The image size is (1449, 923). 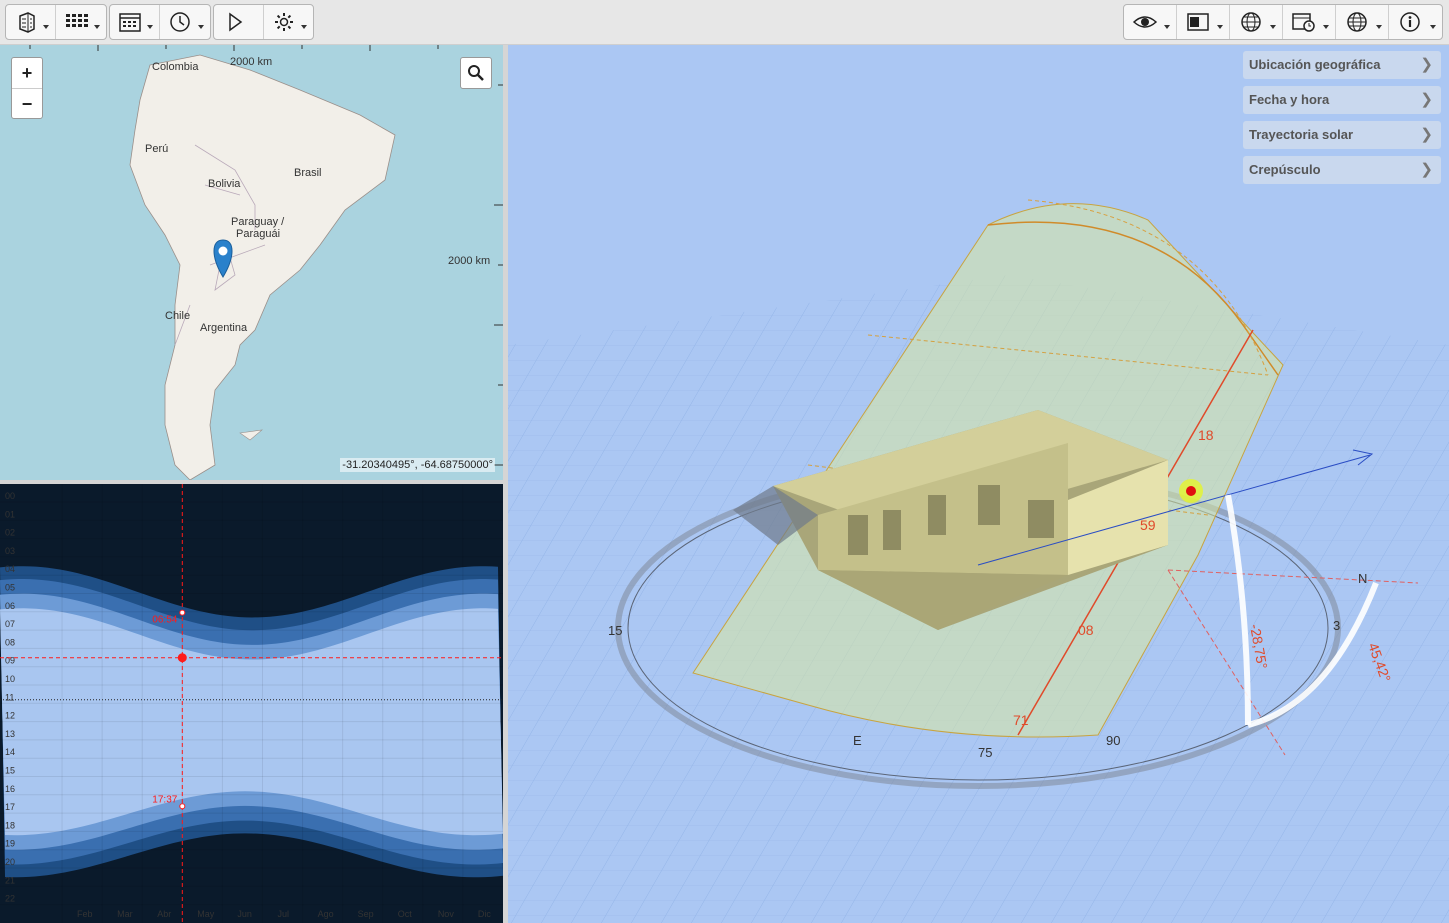 I want to click on hour-label-80: 08, so click(x=1086, y=630).